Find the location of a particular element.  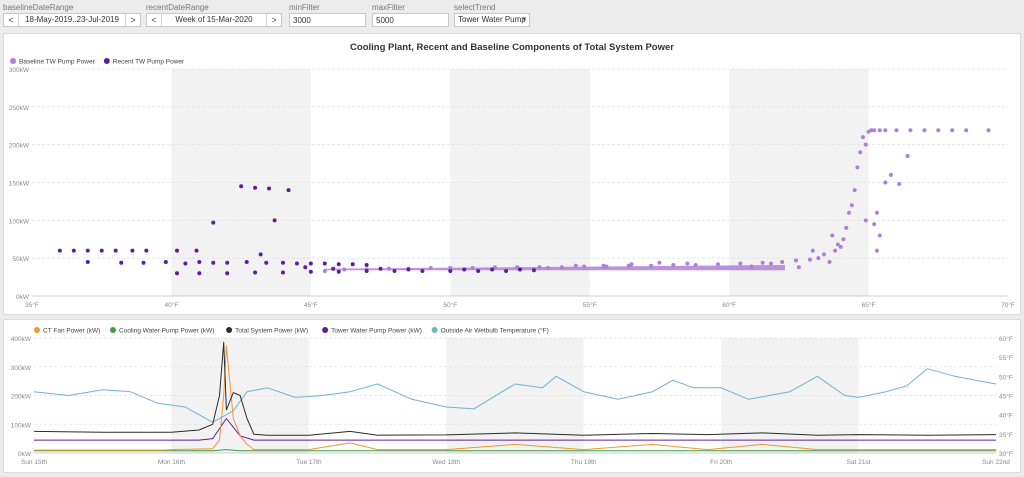

baseline-prev-button: < is located at coordinates (11, 20).